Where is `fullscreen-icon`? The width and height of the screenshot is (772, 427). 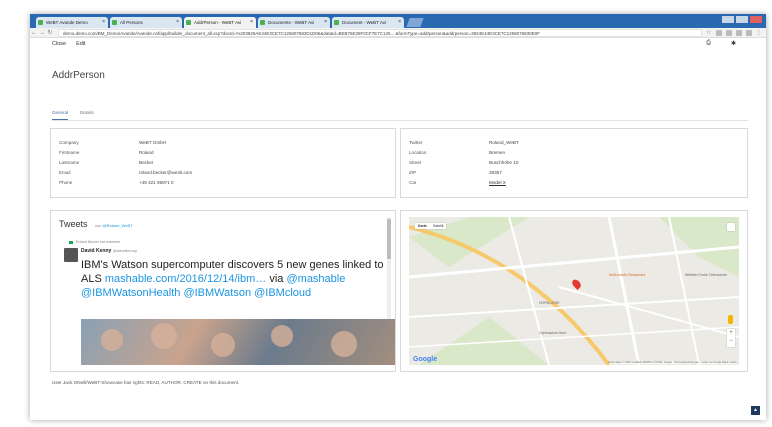
fullscreen-icon is located at coordinates (731, 227).